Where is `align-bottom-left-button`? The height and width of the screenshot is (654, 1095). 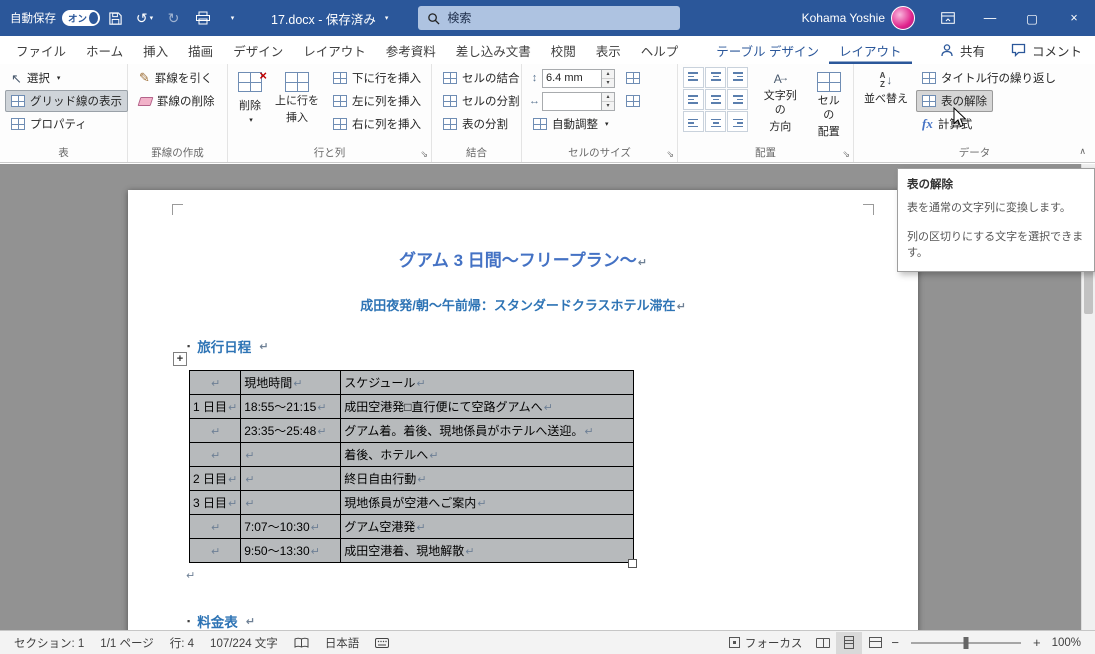
align-bottom-left-button is located at coordinates (693, 121).